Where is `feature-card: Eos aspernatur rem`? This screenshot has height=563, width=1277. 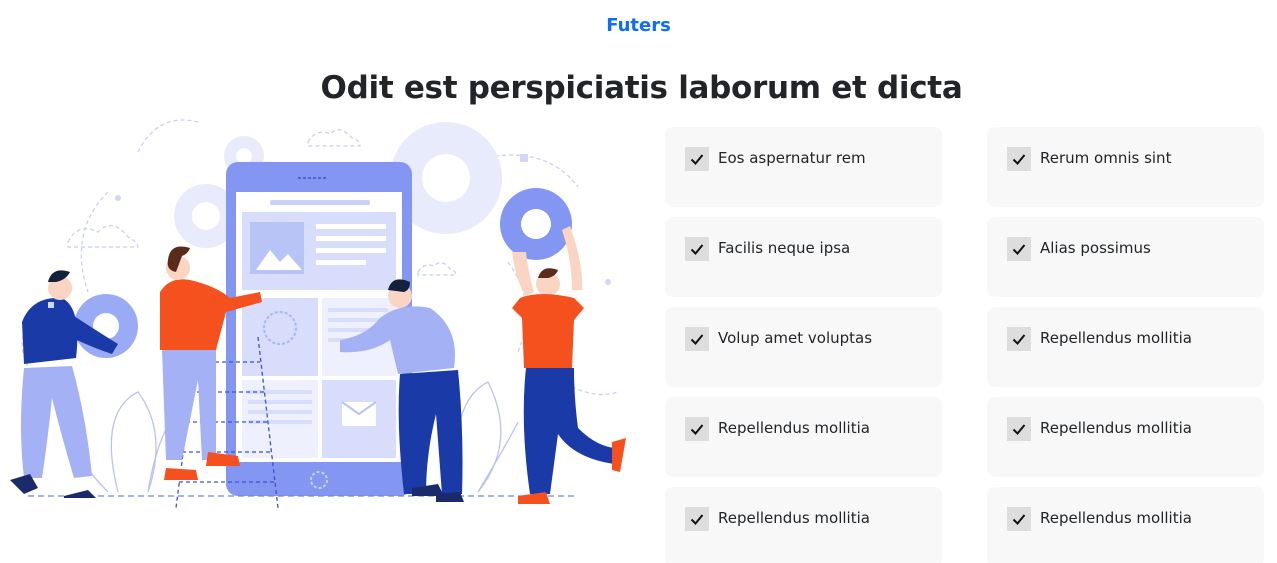 feature-card: Eos aspernatur rem is located at coordinates (803, 167).